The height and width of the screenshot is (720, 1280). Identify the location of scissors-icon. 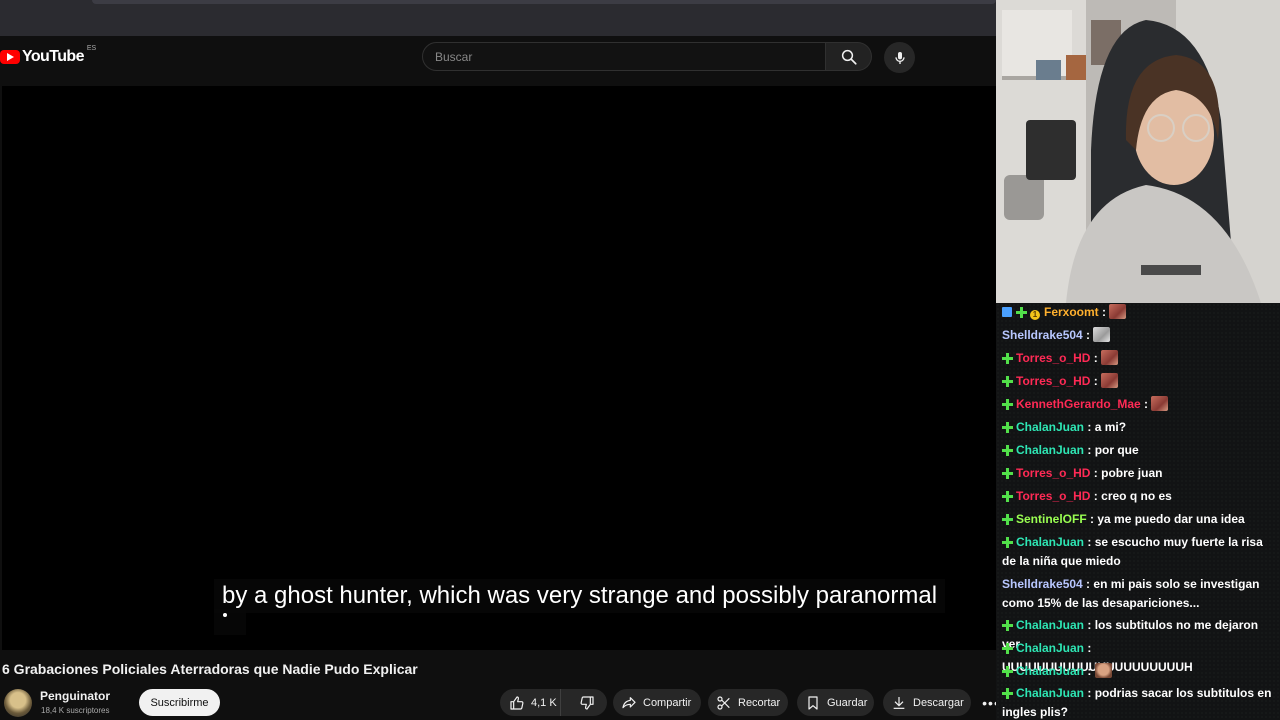
(723, 702).